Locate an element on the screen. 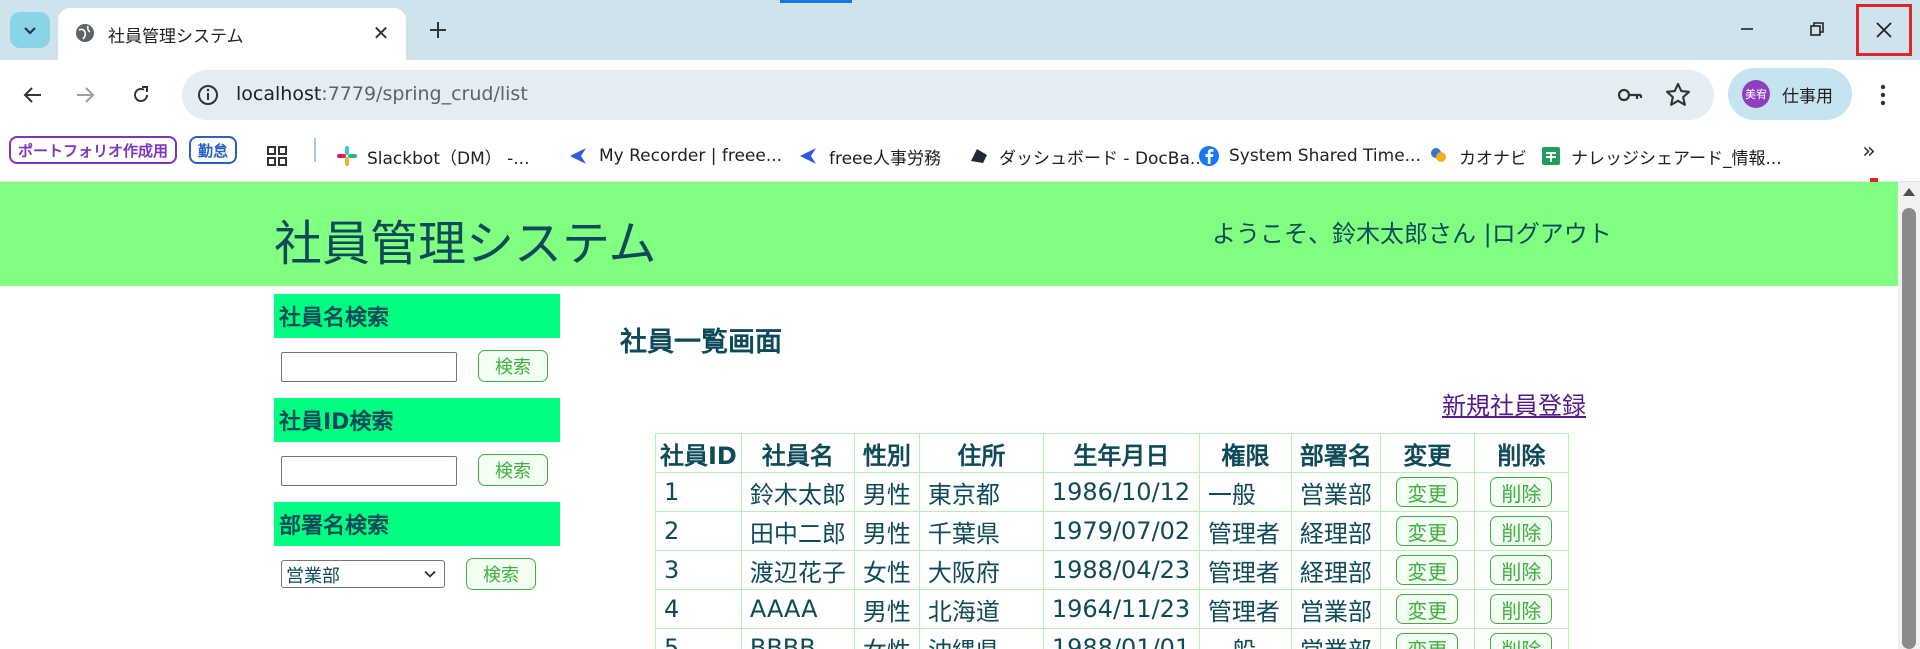 This screenshot has height=649, width=1920. welcome-text: ようこそ、鈴木太郎さん | is located at coordinates (1352, 234).